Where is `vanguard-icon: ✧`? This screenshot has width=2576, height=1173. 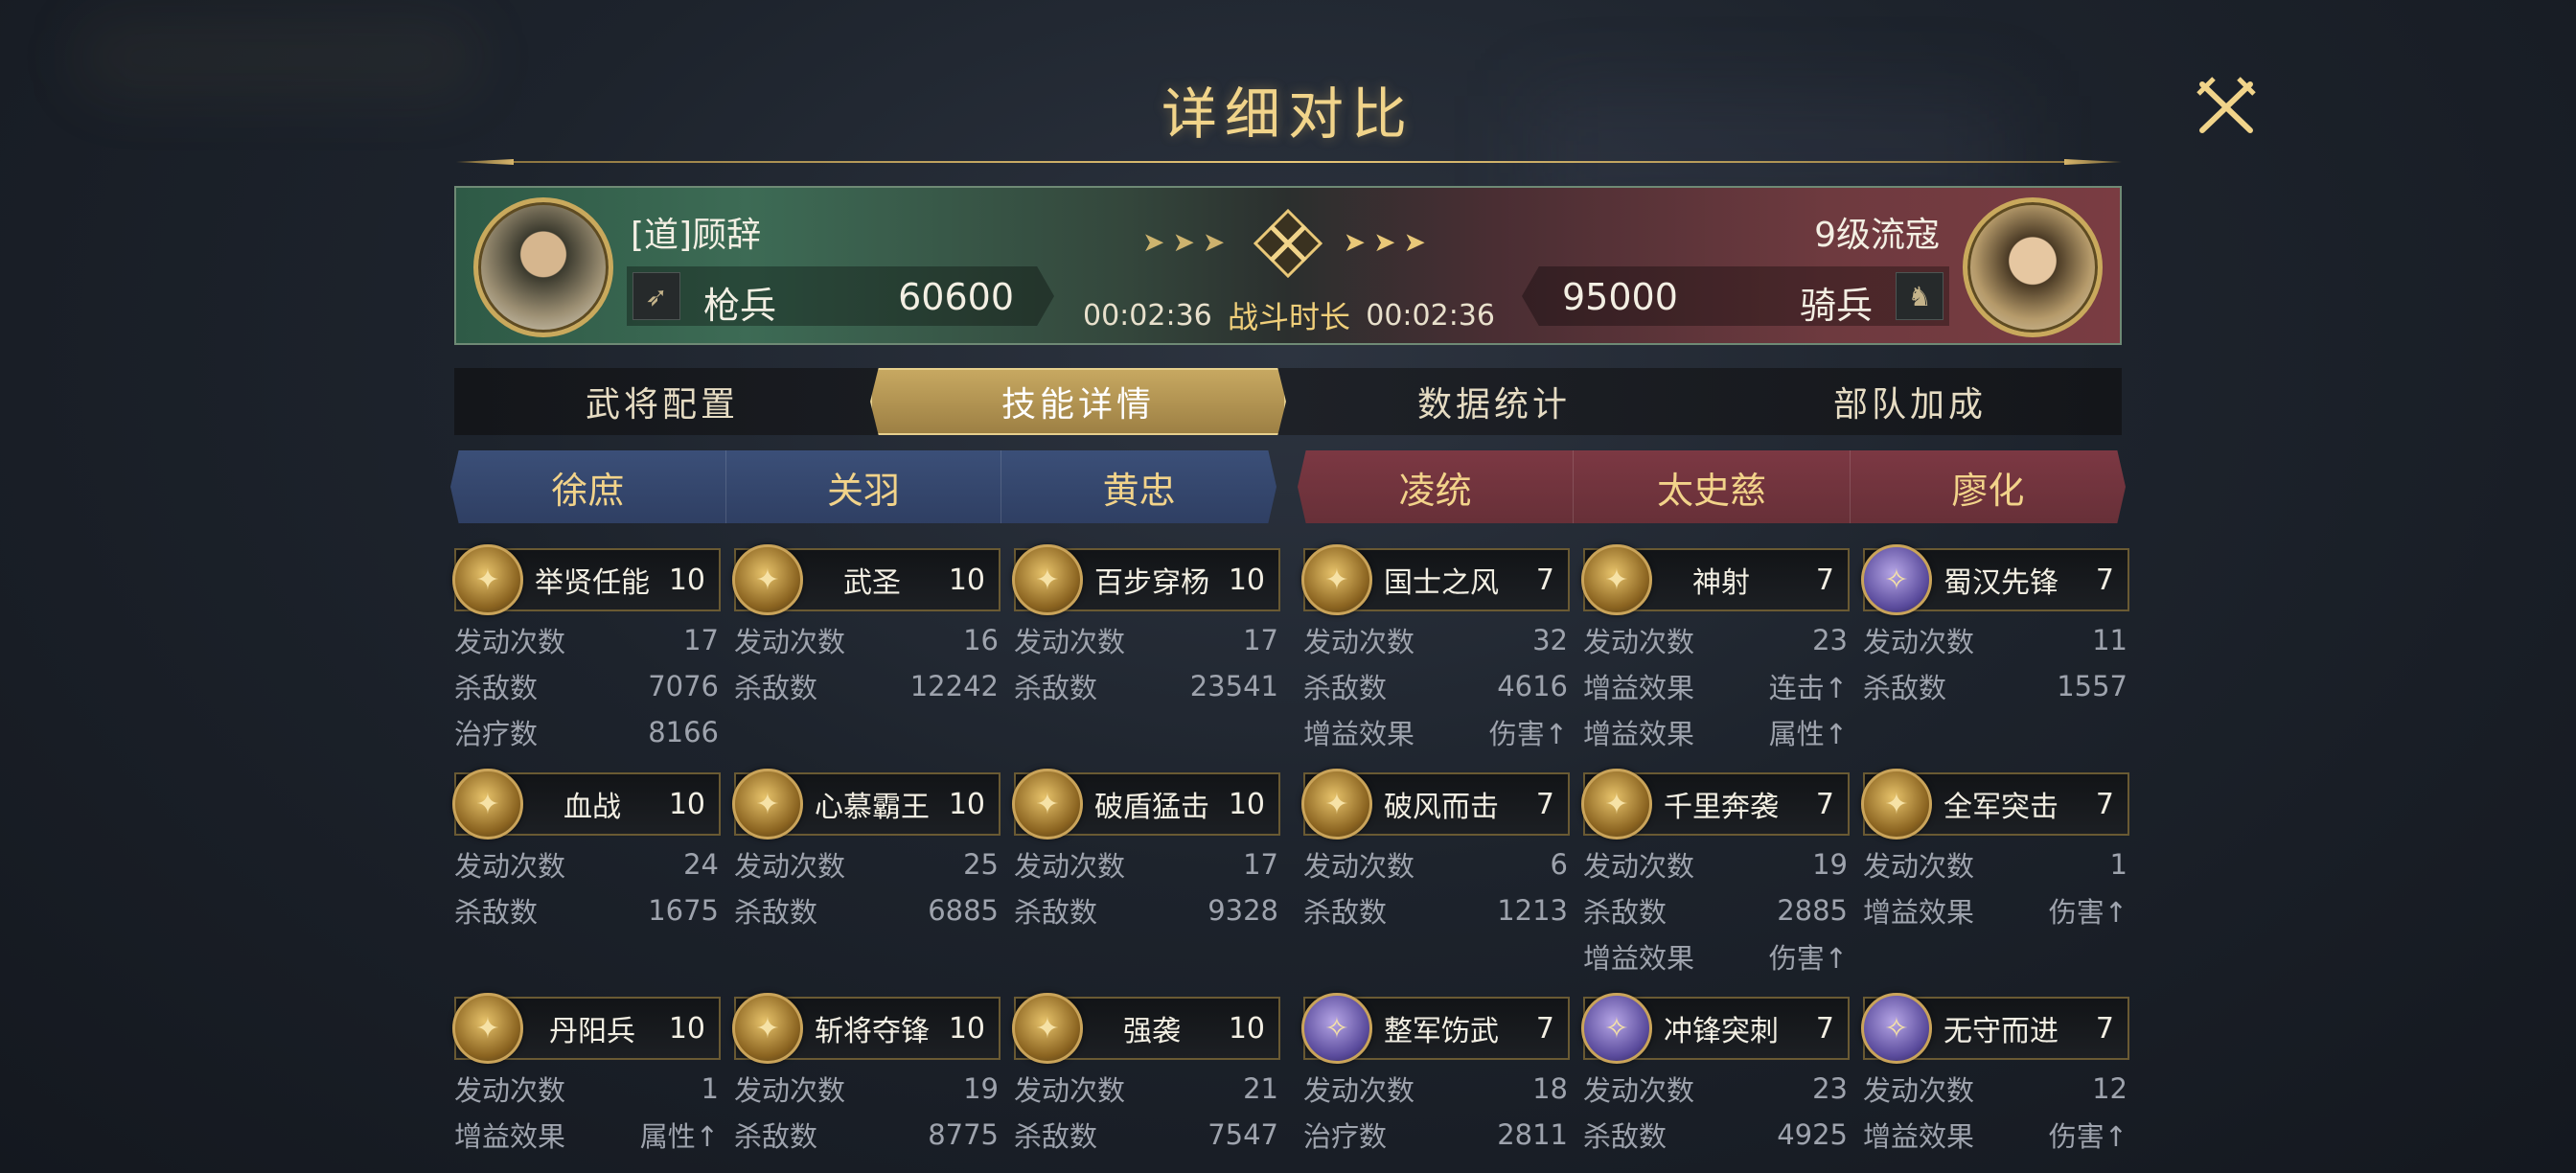
vanguard-icon: ✧ is located at coordinates (1896, 579).